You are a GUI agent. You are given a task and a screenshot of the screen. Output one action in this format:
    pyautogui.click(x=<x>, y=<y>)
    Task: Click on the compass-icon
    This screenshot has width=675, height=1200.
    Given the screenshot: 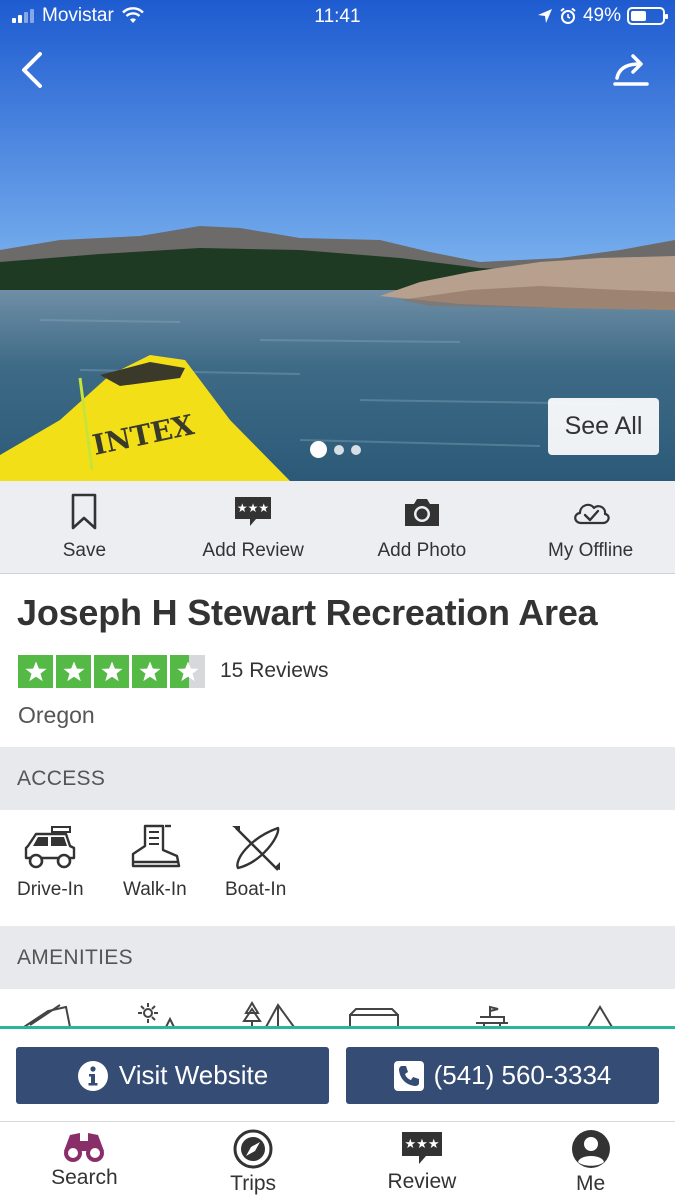 What is the action you would take?
    pyautogui.click(x=253, y=1149)
    